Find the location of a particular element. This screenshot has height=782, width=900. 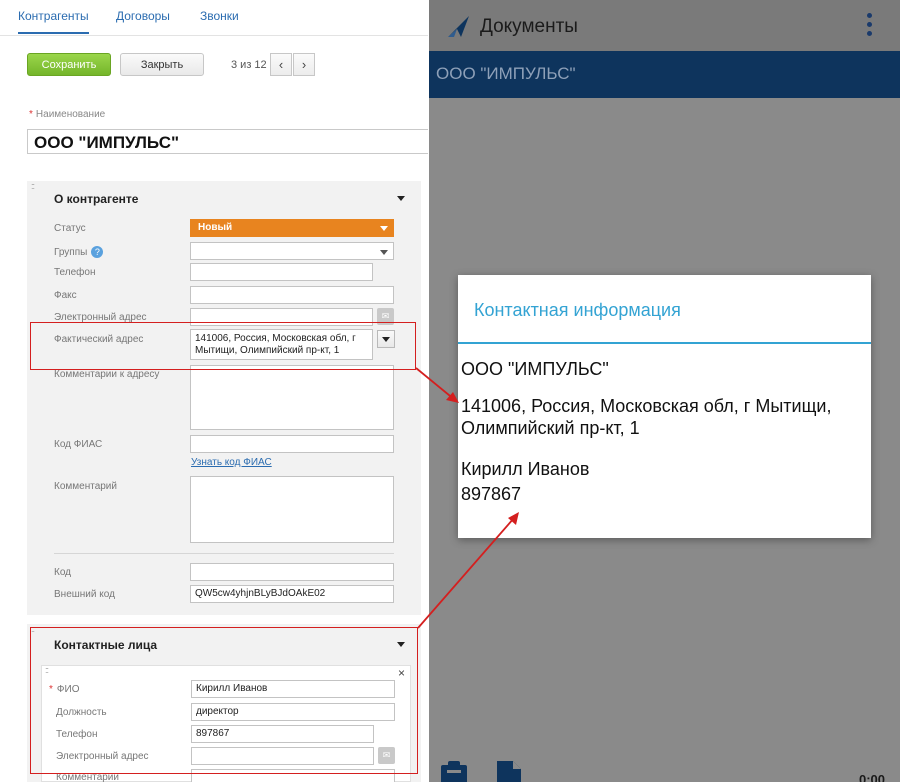

ext-code-label: Внешний код is located at coordinates (84, 594).